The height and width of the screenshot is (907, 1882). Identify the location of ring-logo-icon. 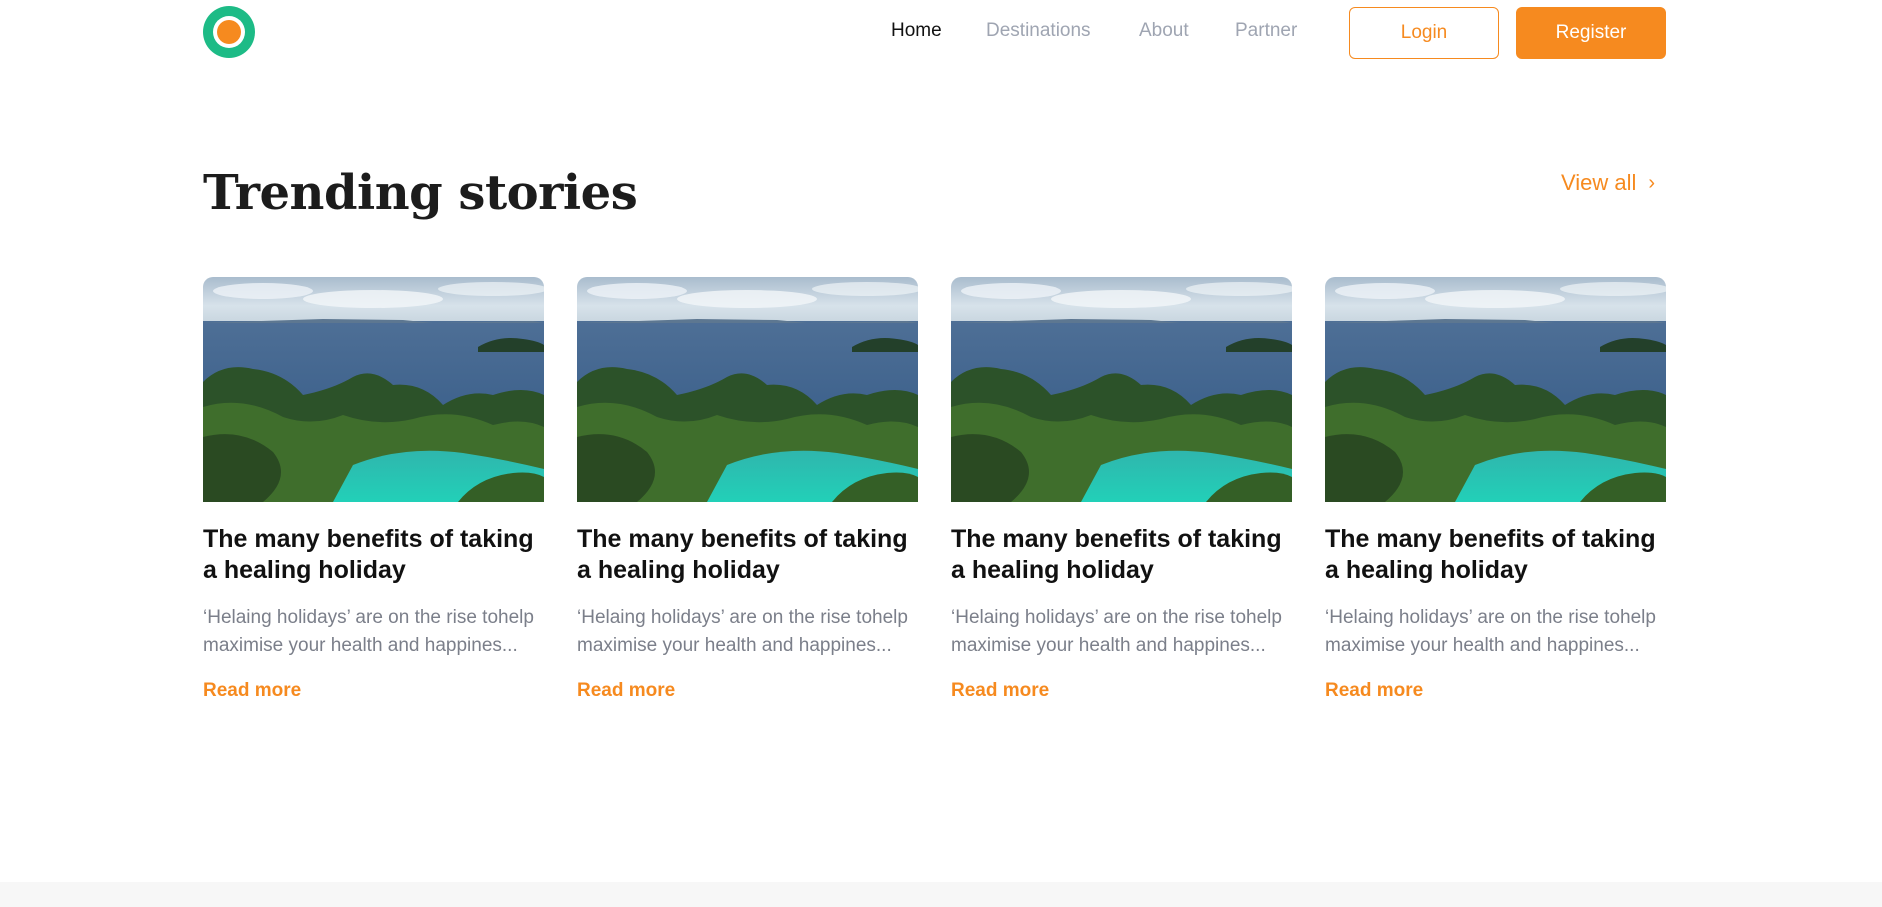
(229, 32).